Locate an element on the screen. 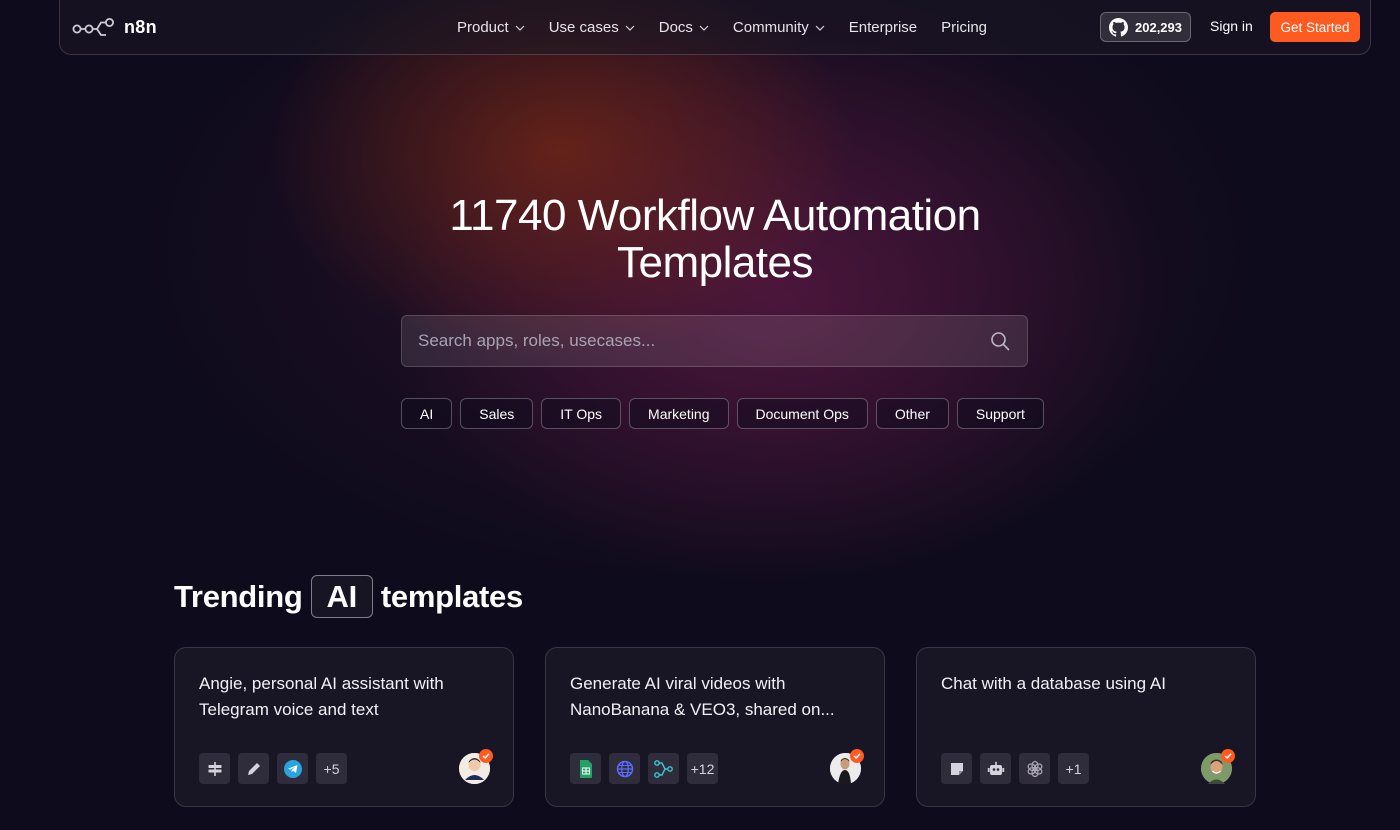 This screenshot has width=1400, height=830. nav-use-cases: Use cases is located at coordinates (592, 27).